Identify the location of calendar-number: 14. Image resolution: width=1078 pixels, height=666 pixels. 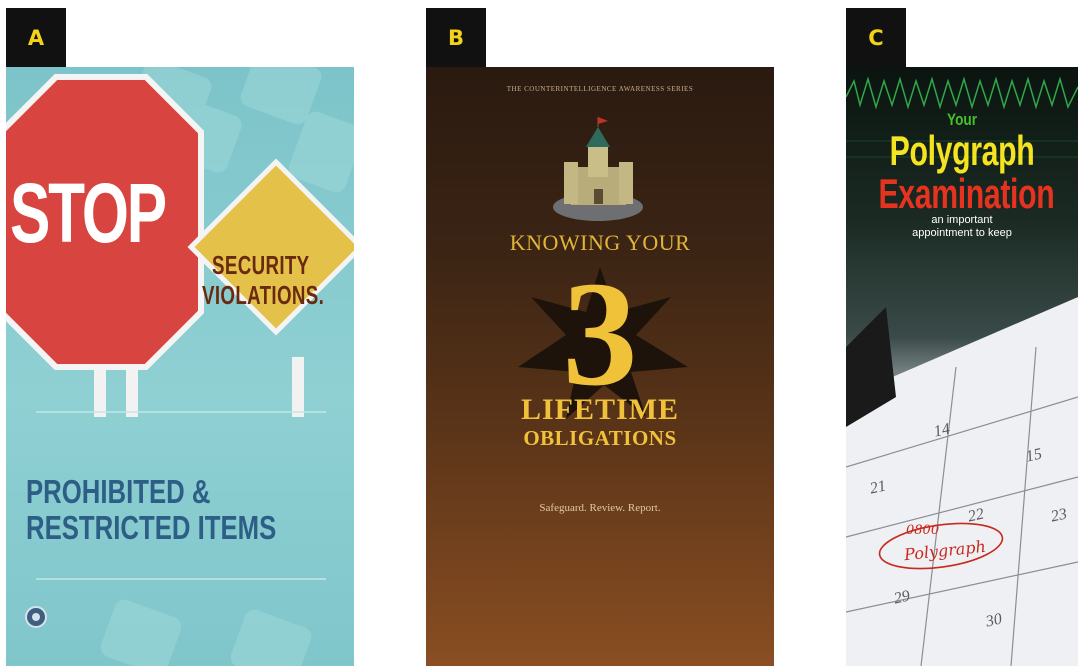
(942, 430).